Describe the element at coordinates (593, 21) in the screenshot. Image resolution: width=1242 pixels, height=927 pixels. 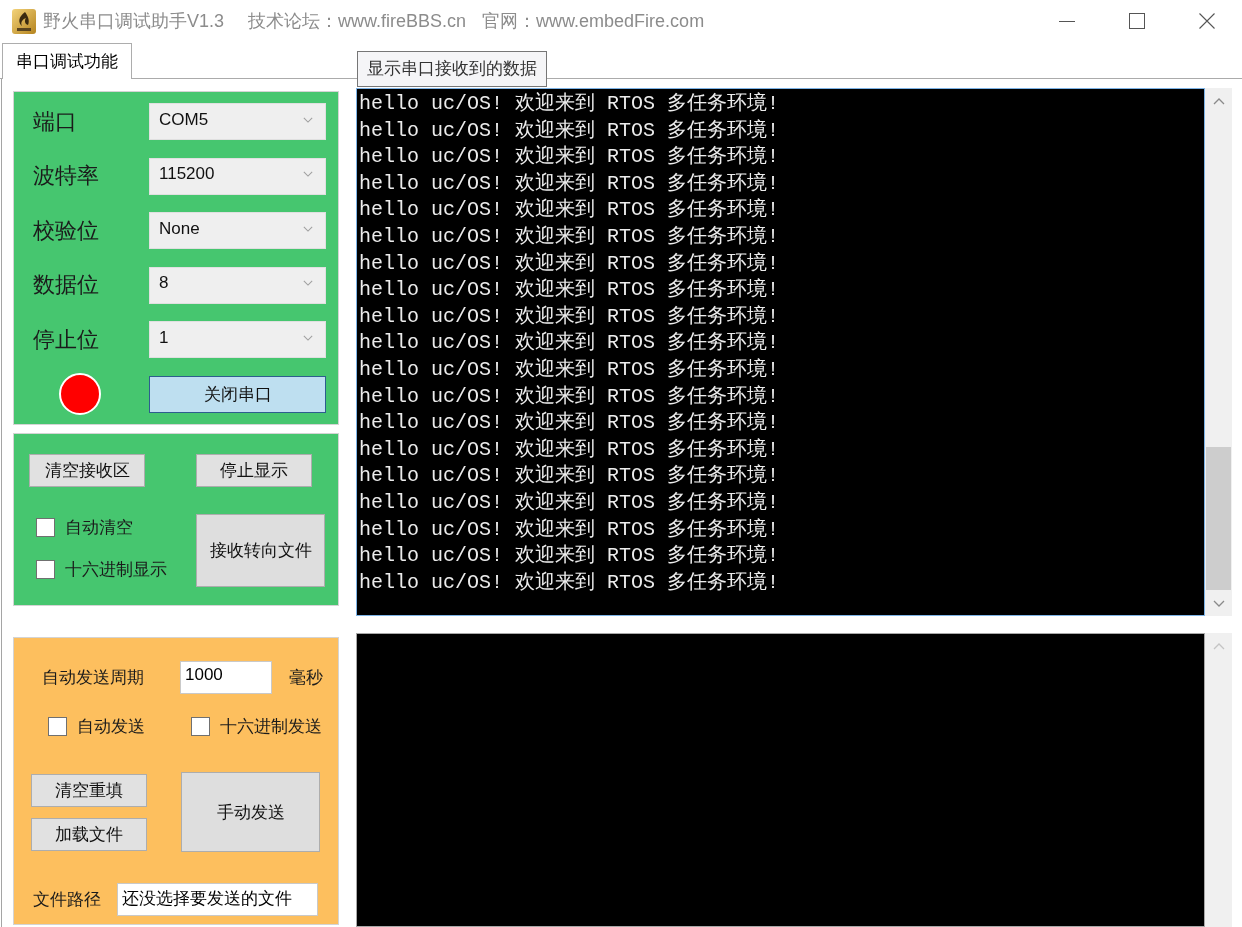
I see `website-address: 官网：www.embedFire.com` at that location.